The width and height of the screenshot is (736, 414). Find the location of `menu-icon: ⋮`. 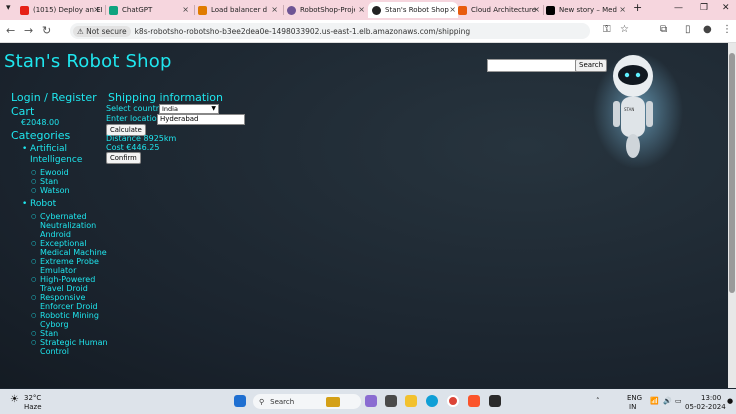

menu-icon: ⋮ is located at coordinates (727, 29).